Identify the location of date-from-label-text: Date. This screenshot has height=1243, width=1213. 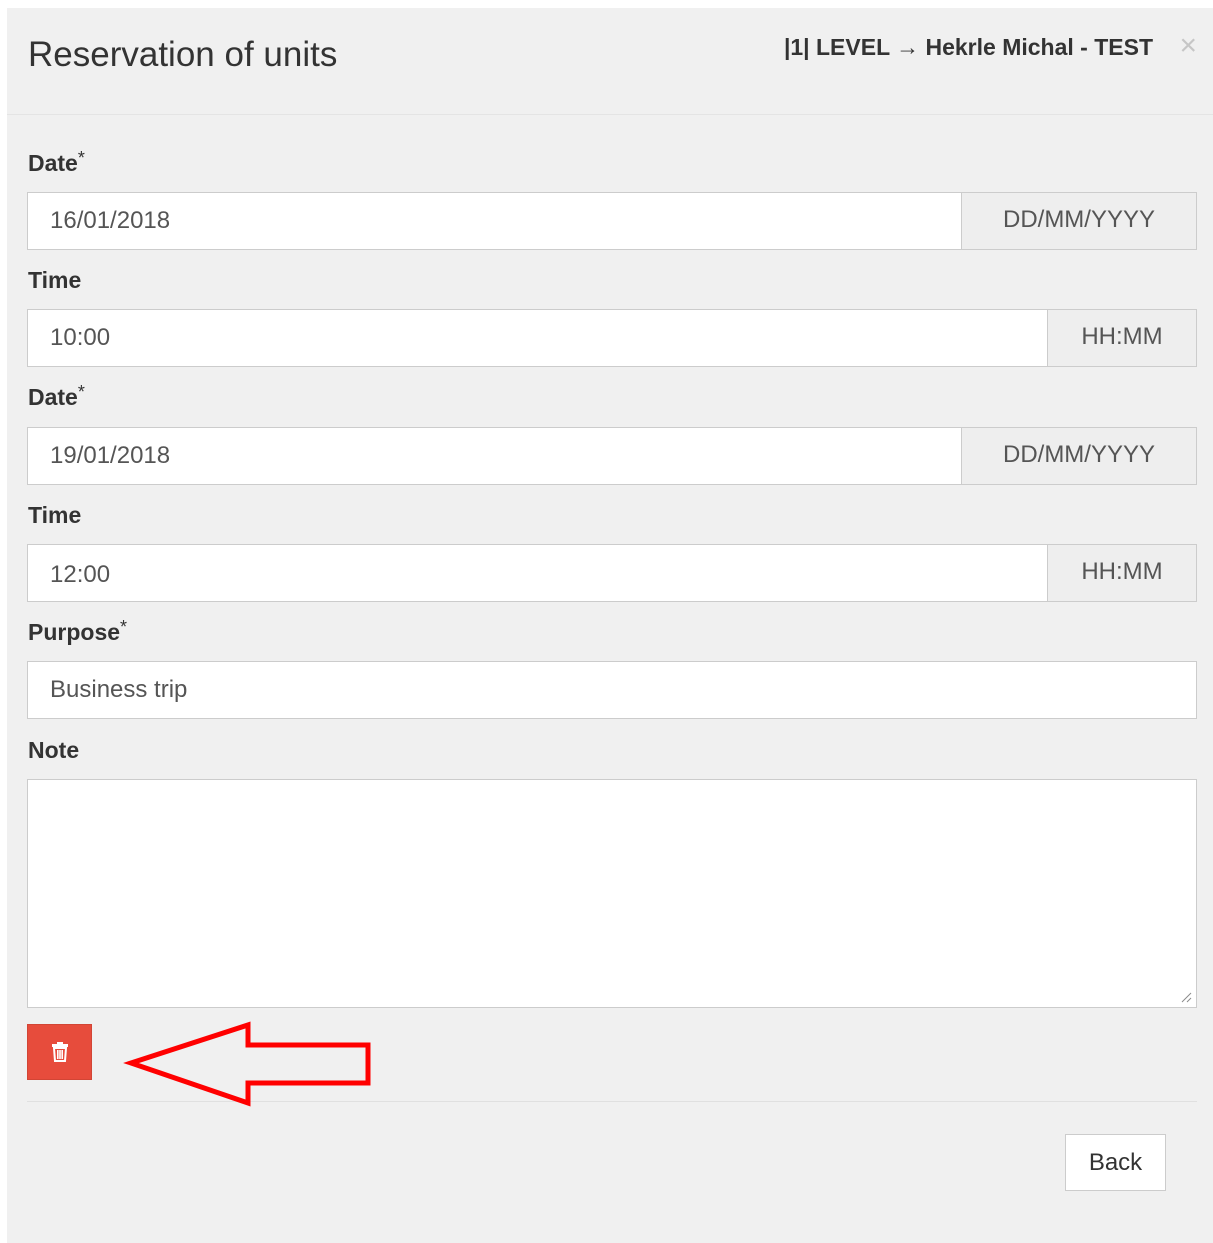
(53, 163).